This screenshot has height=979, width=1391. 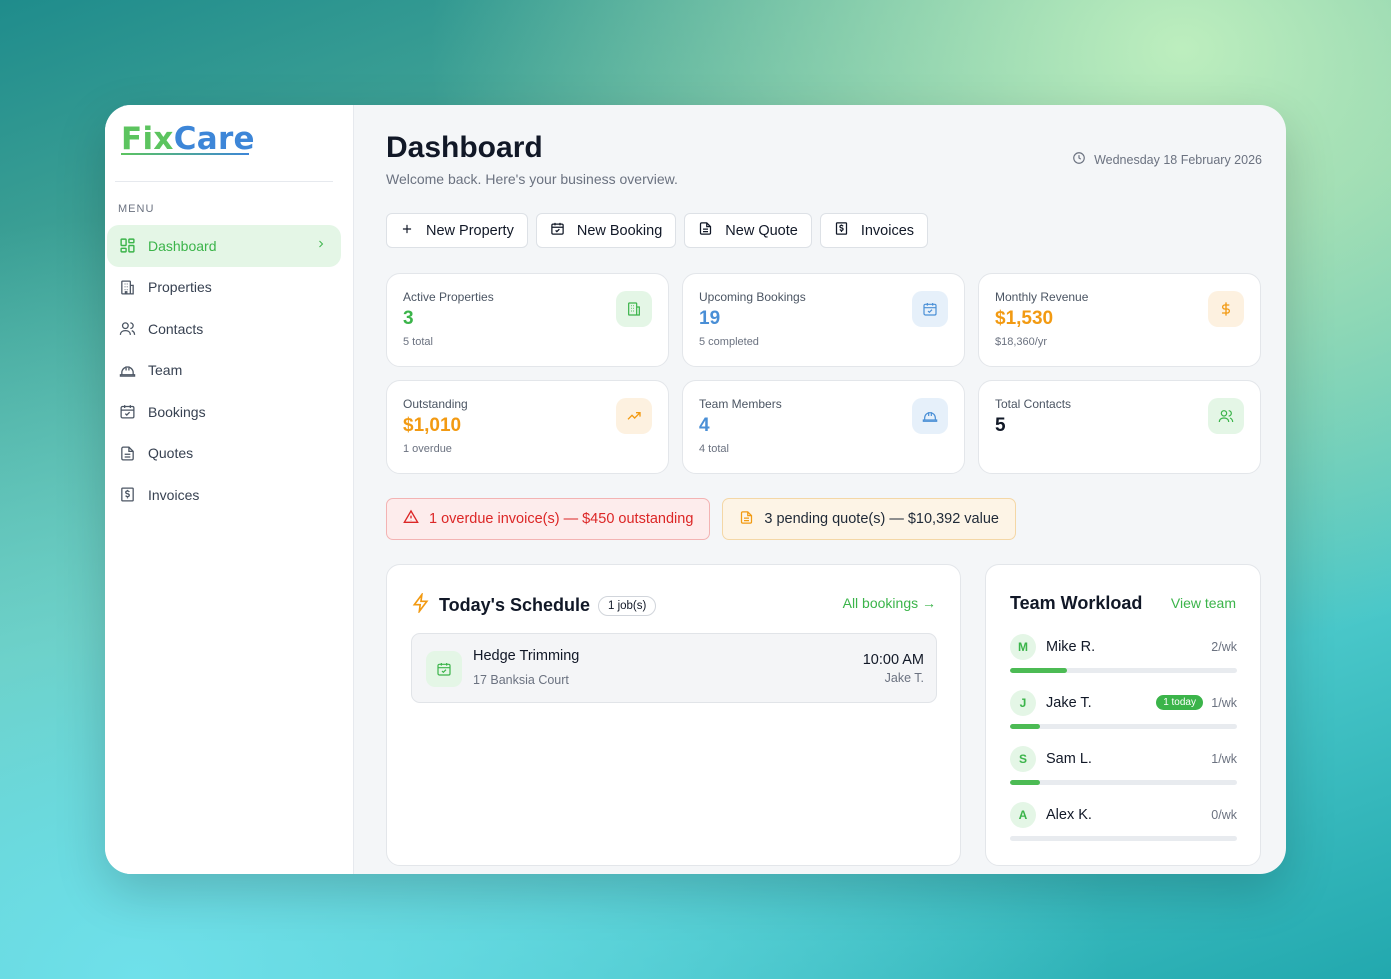 What do you see at coordinates (177, 411) in the screenshot?
I see `sidebar-item-label: Bookings` at bounding box center [177, 411].